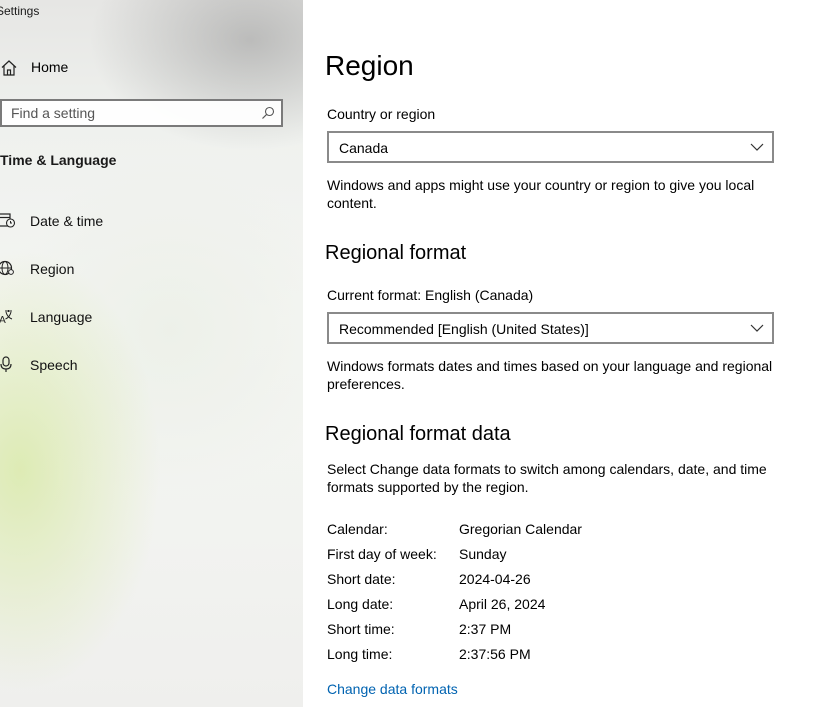 The image size is (815, 707). I want to click on format-value: April 26, 2024, so click(502, 604).